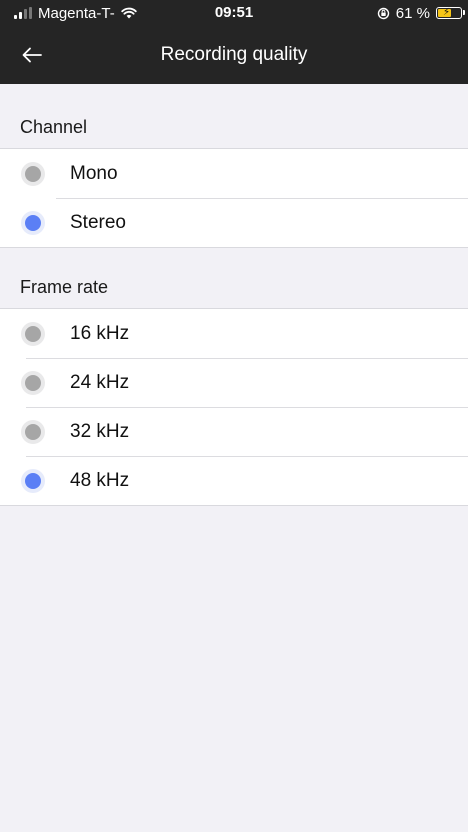 The image size is (468, 832). I want to click on status-bar: Magenta-T- 09:51 61 % ⚡, so click(234, 13).